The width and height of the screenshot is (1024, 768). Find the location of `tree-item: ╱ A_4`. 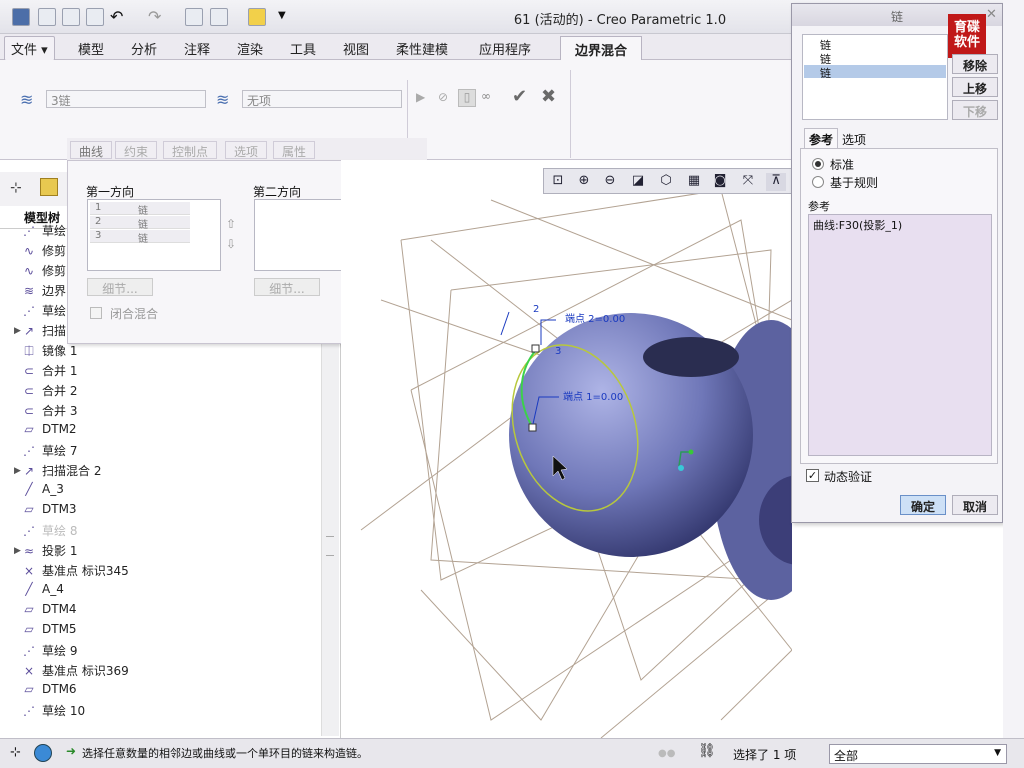

tree-item: ╱ A_4 is located at coordinates (41, 592).